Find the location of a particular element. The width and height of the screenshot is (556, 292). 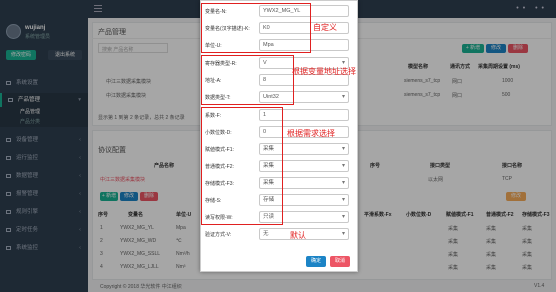

annotation-box-custom is located at coordinates (256, 28).